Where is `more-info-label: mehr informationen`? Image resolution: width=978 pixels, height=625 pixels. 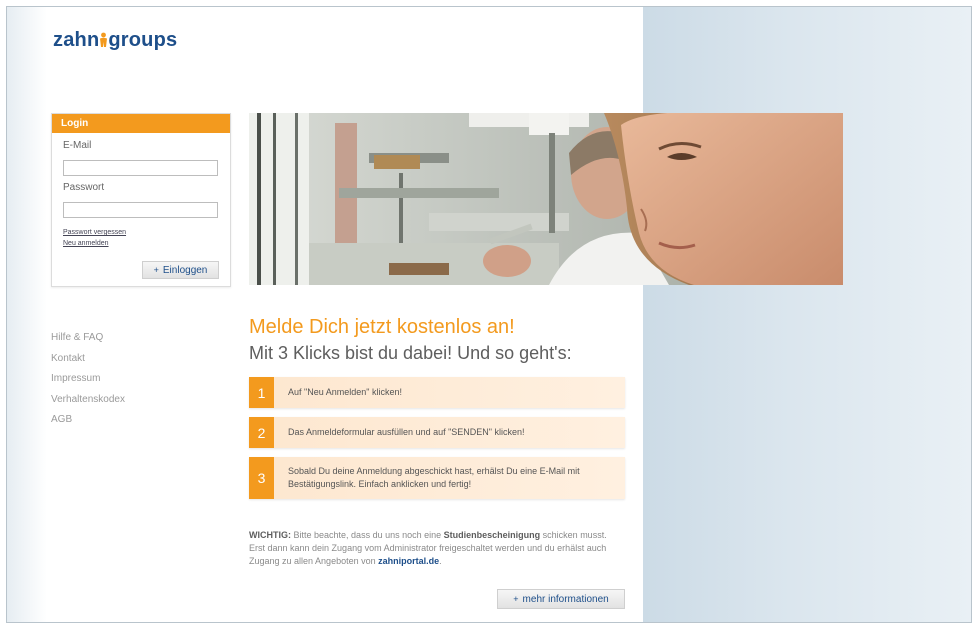 more-info-label: mehr informationen is located at coordinates (565, 599).